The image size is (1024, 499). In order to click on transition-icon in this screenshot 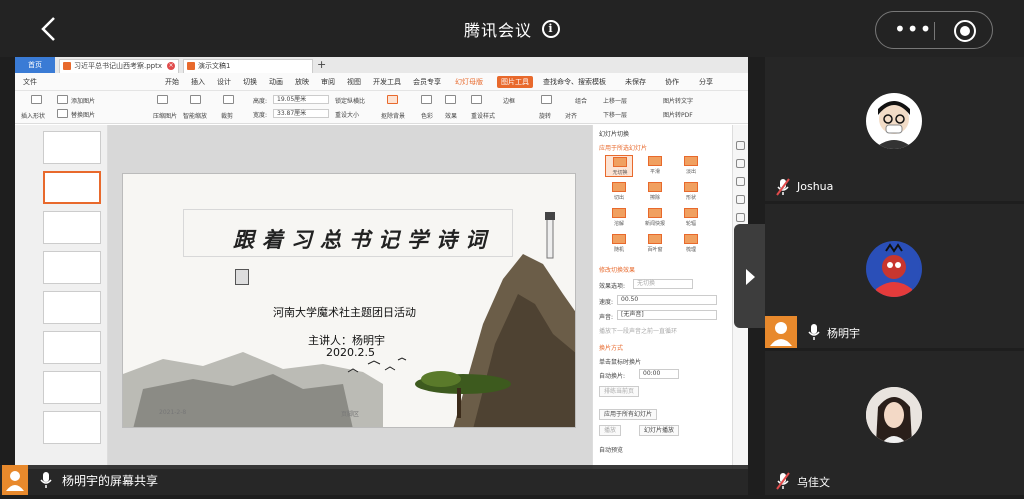, I will do `click(740, 181)`.